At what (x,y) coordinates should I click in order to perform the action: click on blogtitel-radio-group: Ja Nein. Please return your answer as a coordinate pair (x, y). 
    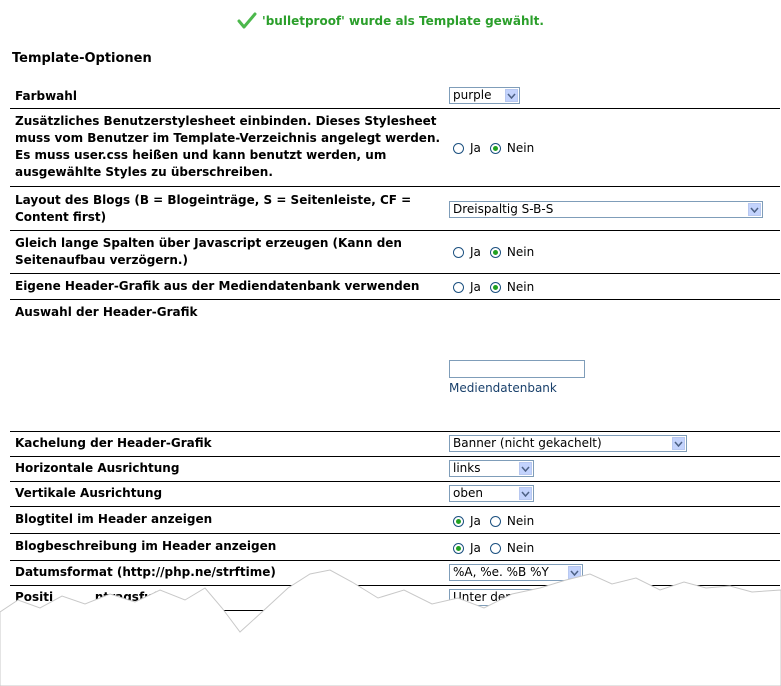
    Looking at the image, I should click on (498, 521).